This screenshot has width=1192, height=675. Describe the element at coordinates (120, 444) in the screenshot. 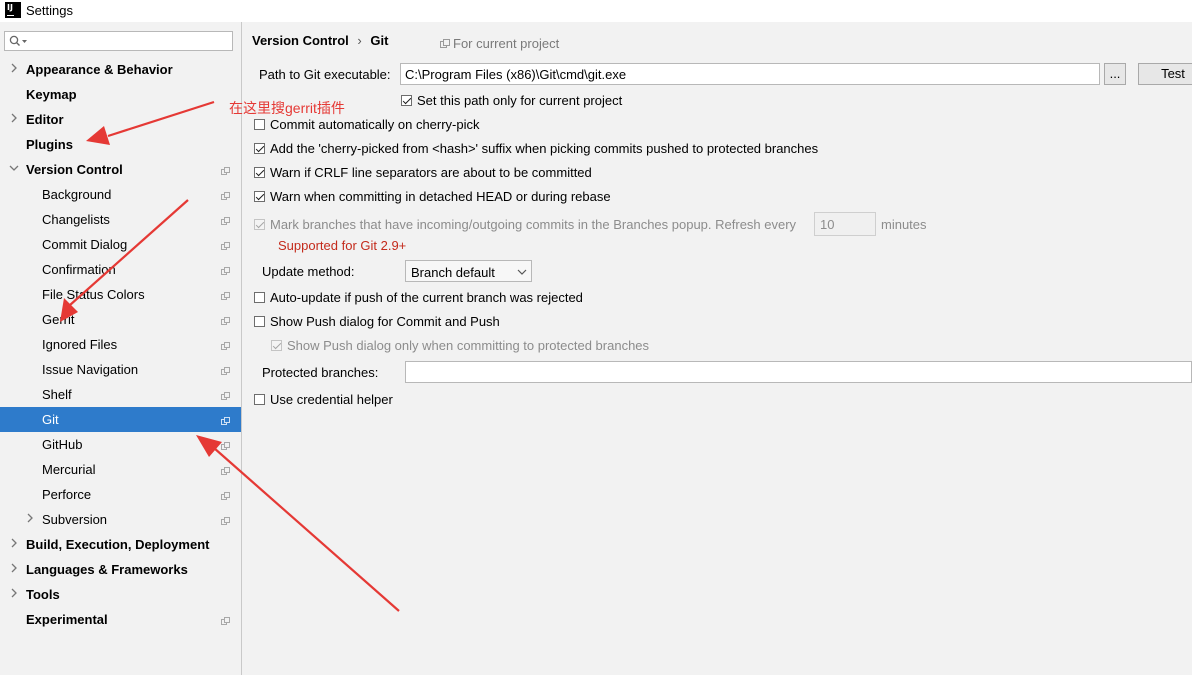

I see `sidebar-item-github: GitHub` at that location.